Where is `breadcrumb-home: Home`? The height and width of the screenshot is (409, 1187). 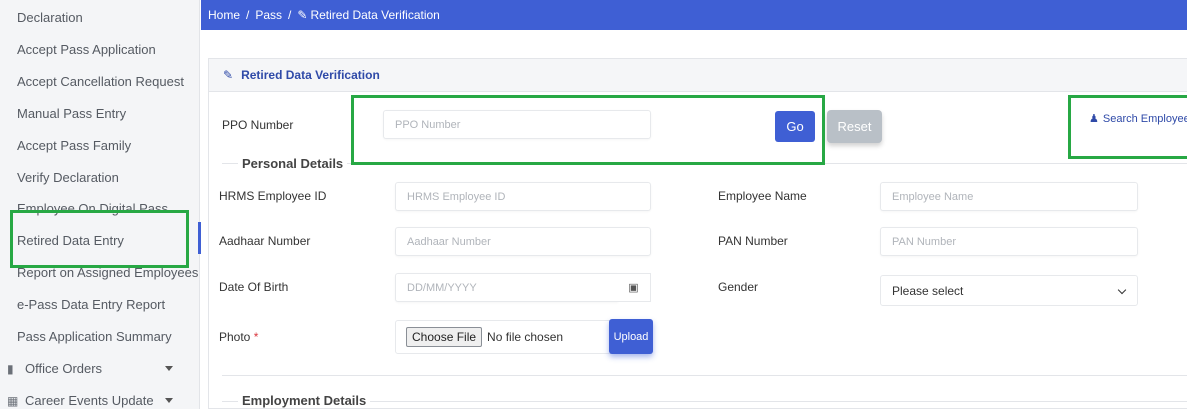
breadcrumb-home: Home is located at coordinates (224, 15).